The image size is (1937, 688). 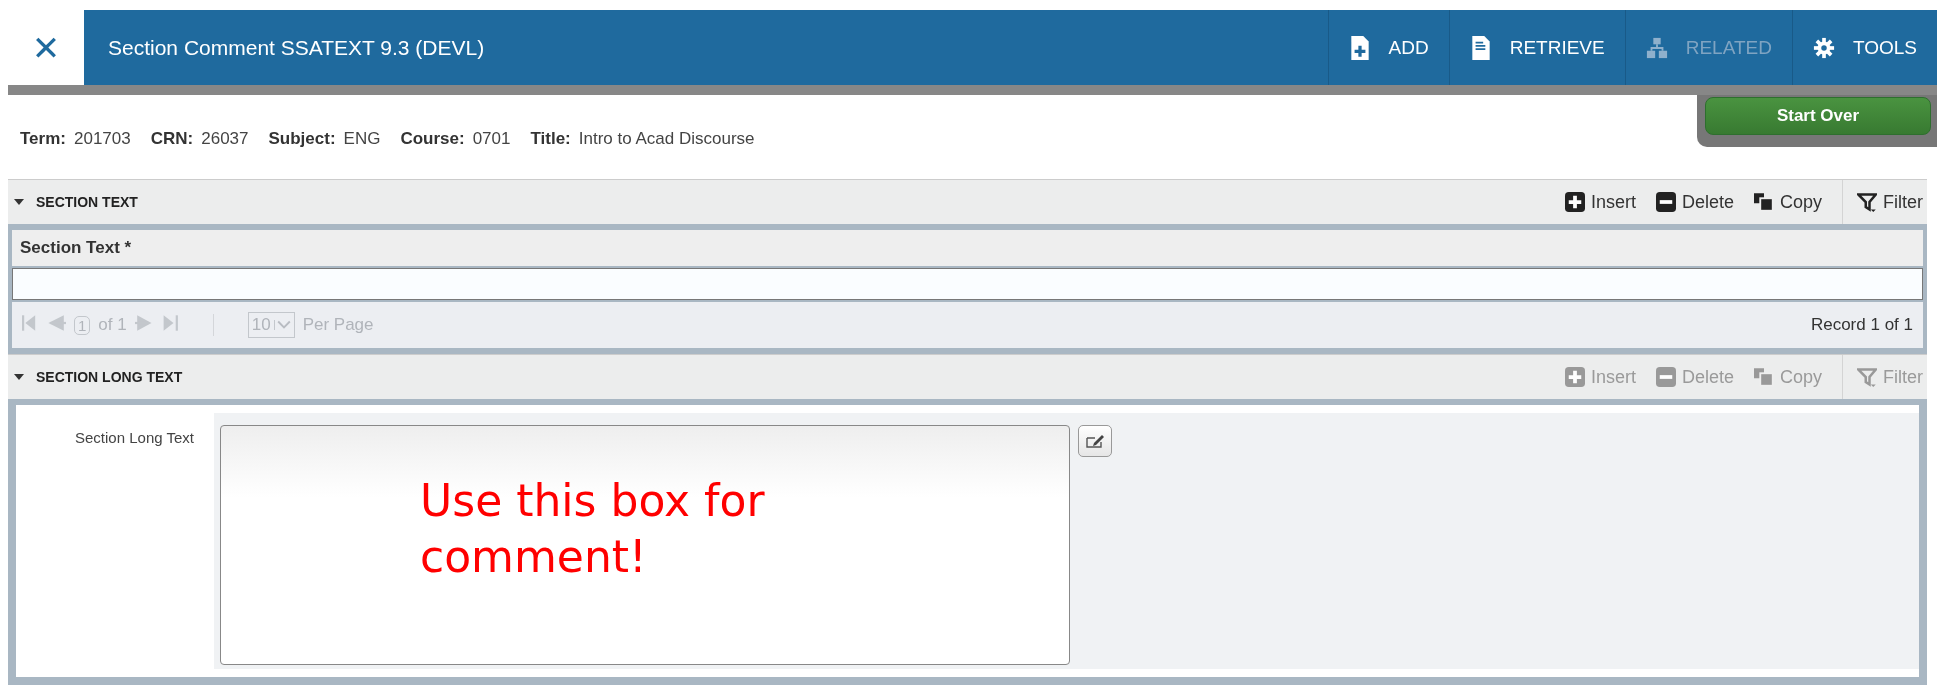 What do you see at coordinates (43, 139) in the screenshot?
I see `key-label: Term:` at bounding box center [43, 139].